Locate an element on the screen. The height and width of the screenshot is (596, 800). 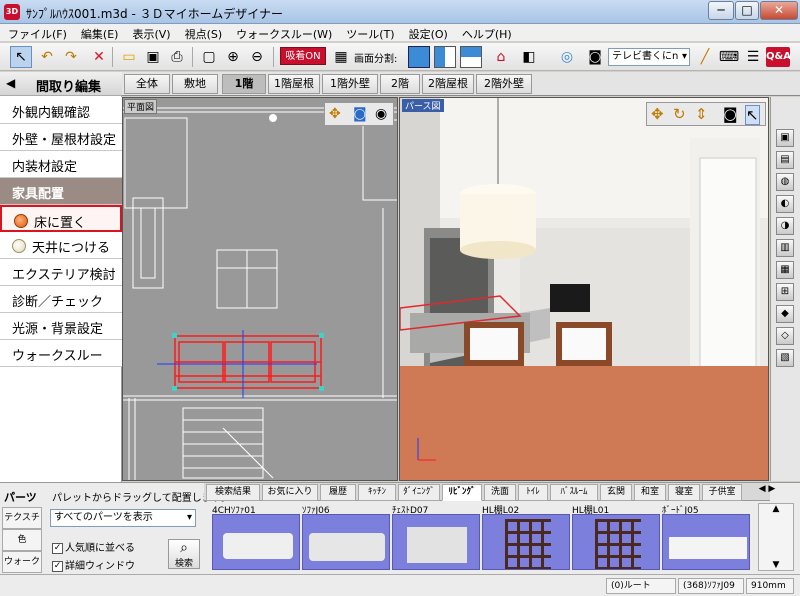
tab-washroom: 洗面 is located at coordinates (500, 492).